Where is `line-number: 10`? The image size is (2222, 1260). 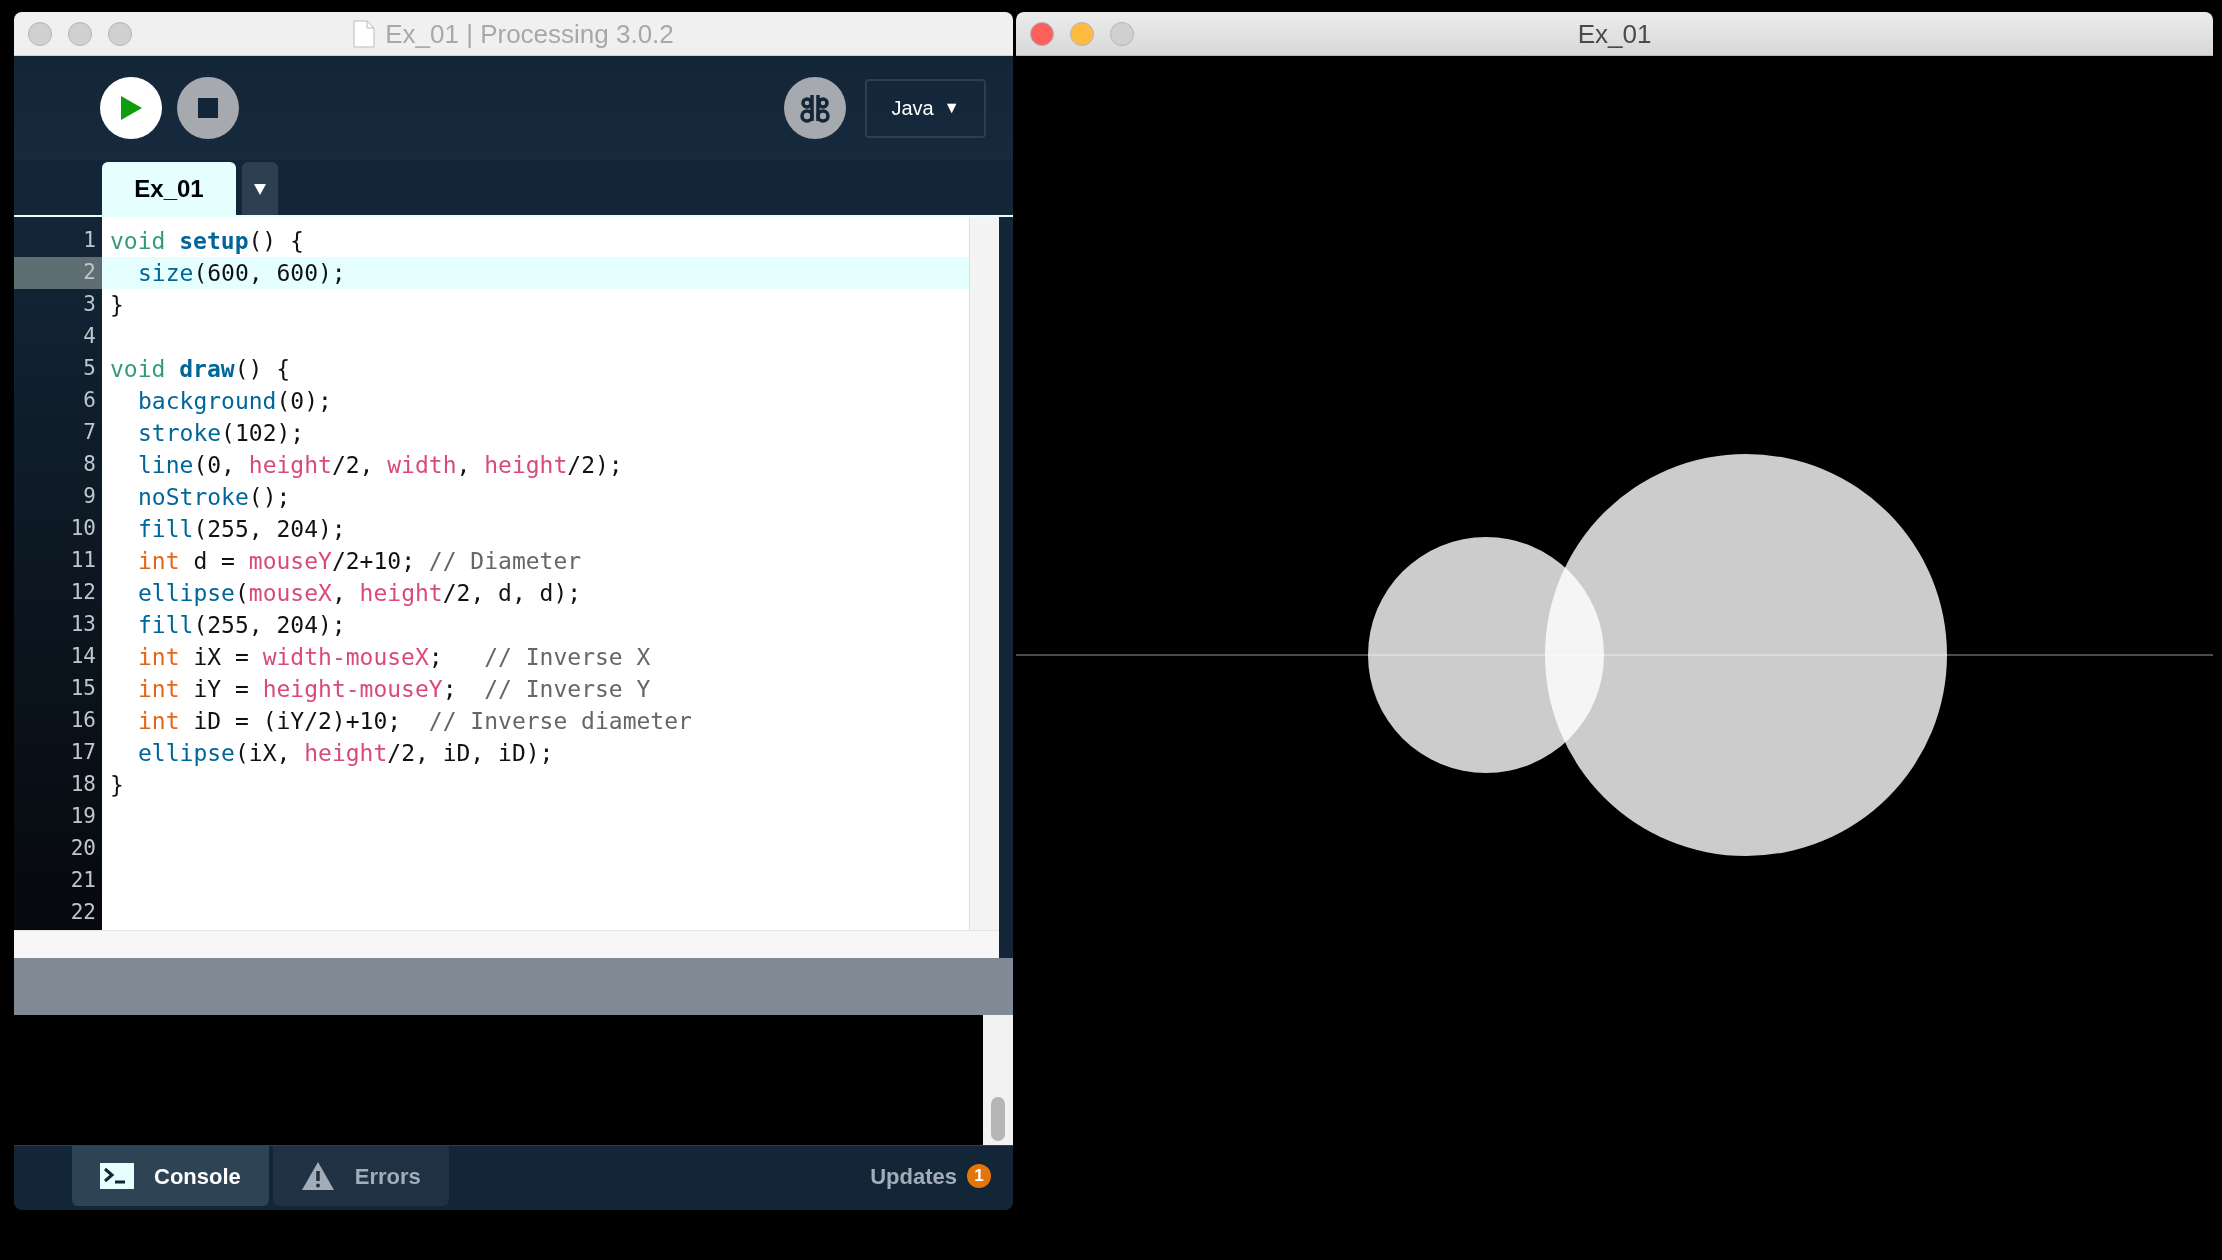
line-number: 10 is located at coordinates (83, 529).